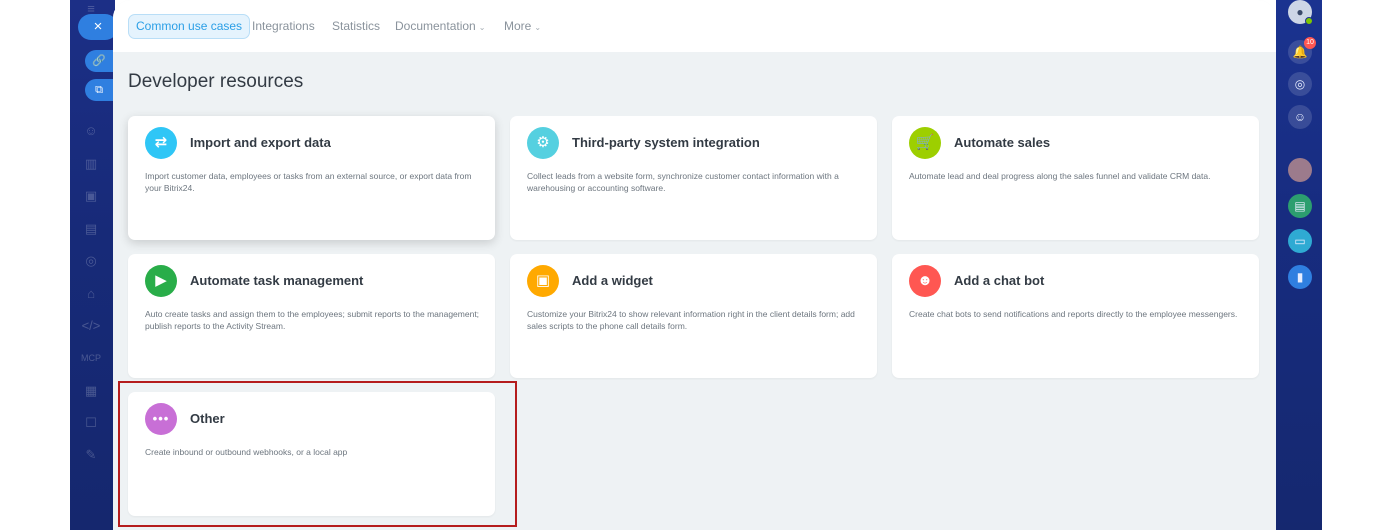 The image size is (1390, 530). I want to click on sites-icon: ▤, so click(91, 229).